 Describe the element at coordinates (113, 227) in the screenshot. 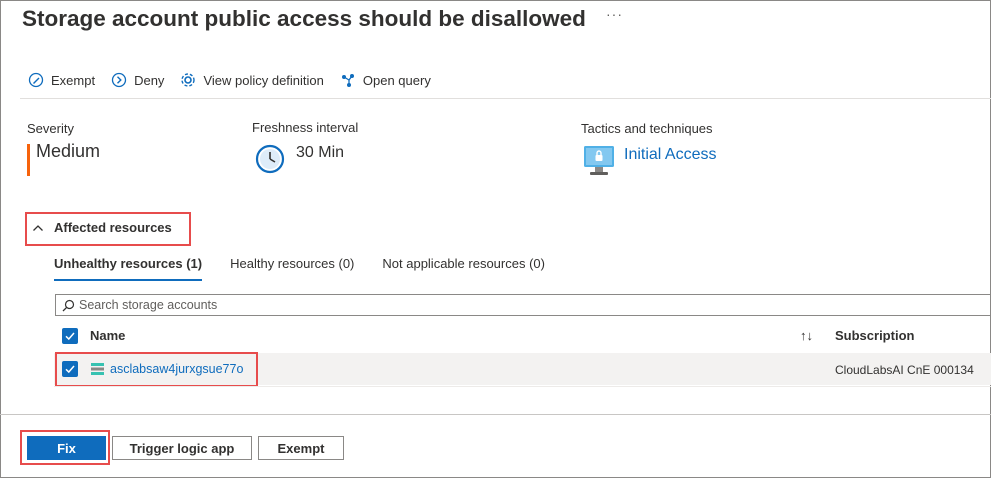

I see `affected-resources-heading: Affected resources` at that location.